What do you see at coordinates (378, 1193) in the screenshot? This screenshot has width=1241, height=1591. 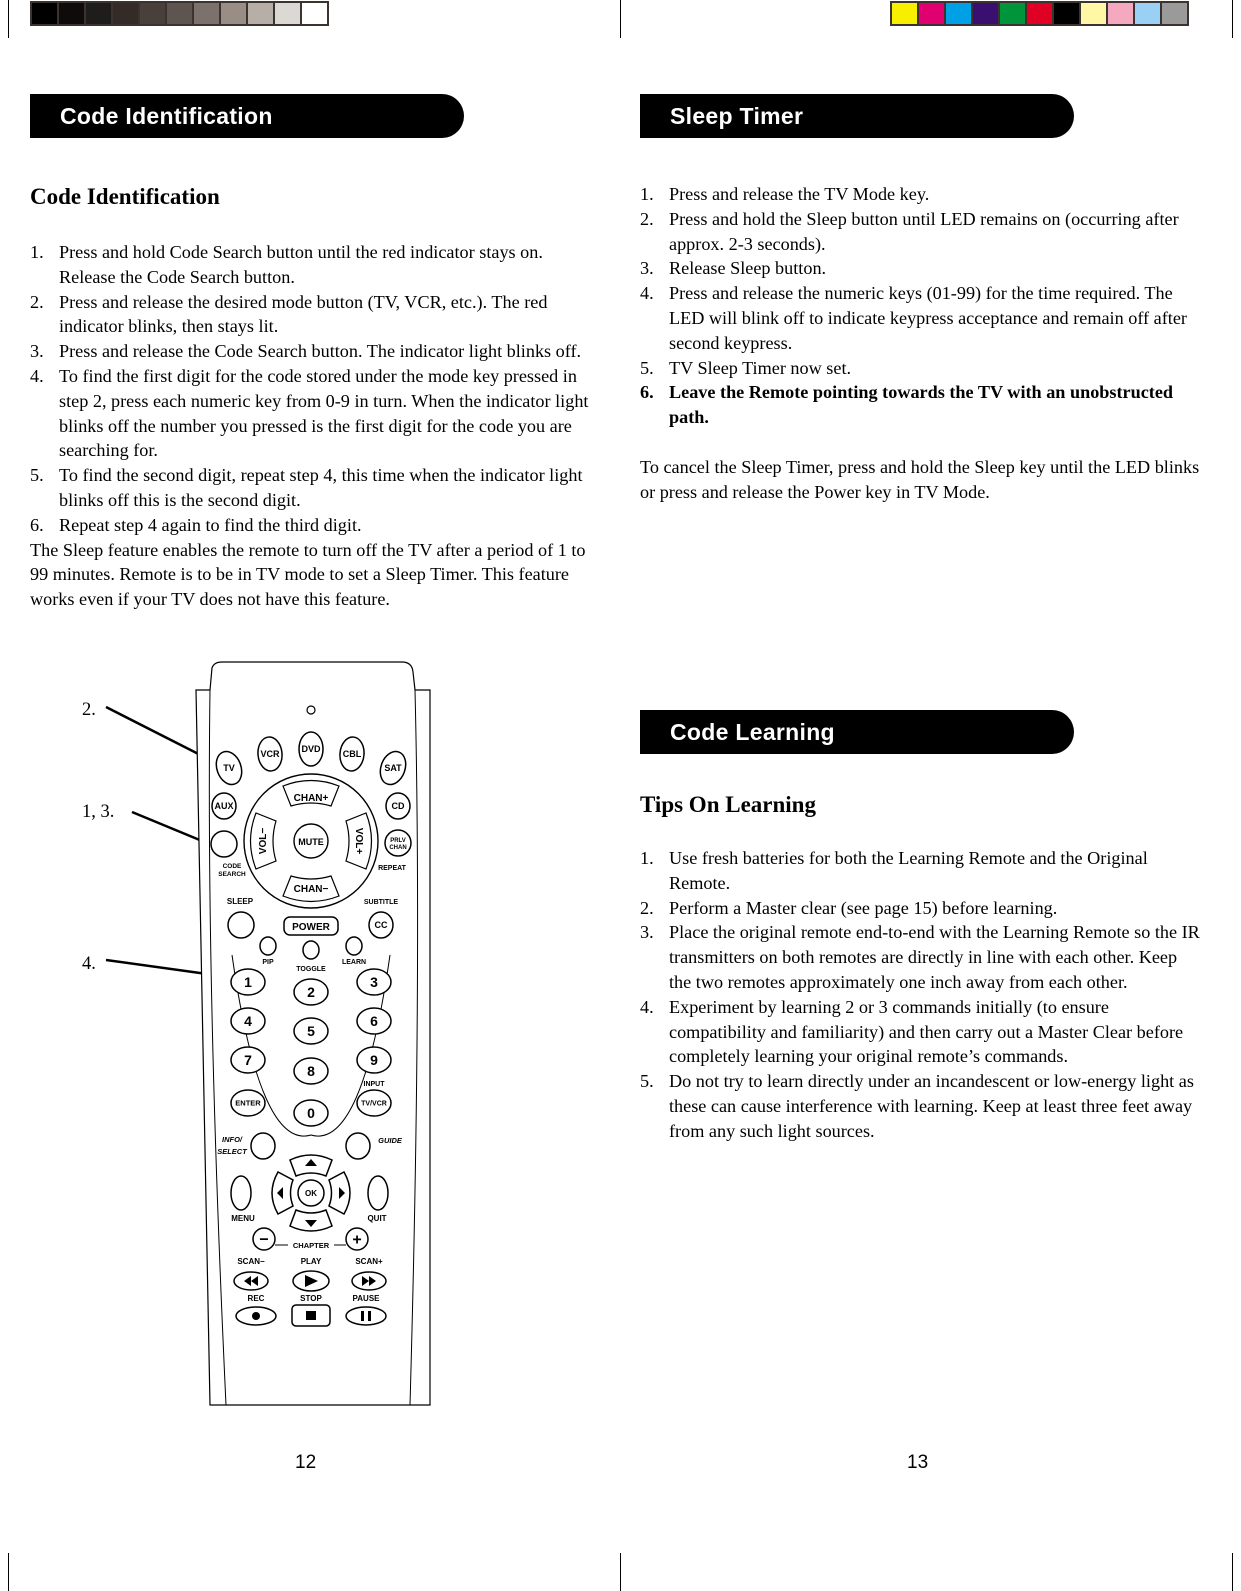 I see `quit-button` at bounding box center [378, 1193].